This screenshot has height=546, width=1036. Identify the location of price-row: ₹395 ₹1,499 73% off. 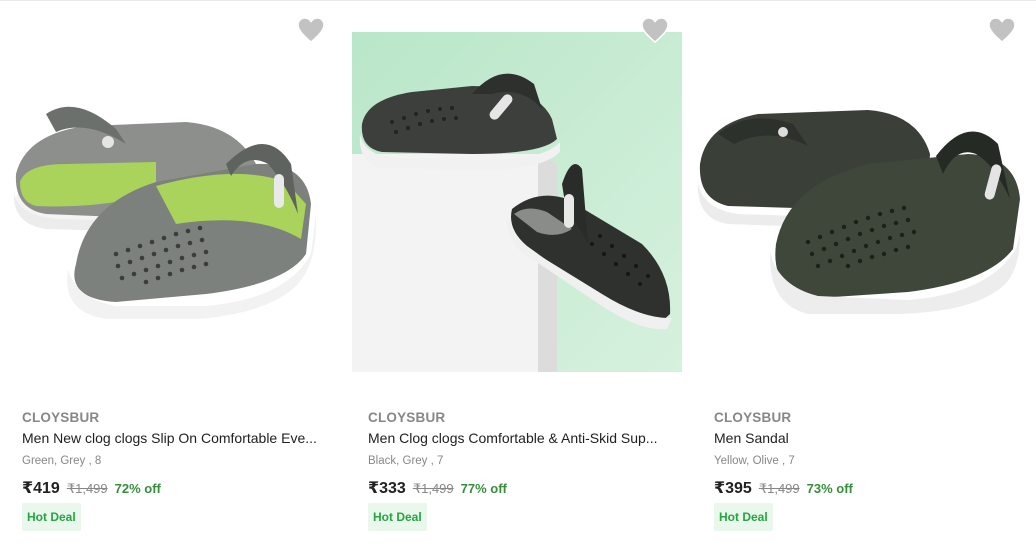
(783, 488).